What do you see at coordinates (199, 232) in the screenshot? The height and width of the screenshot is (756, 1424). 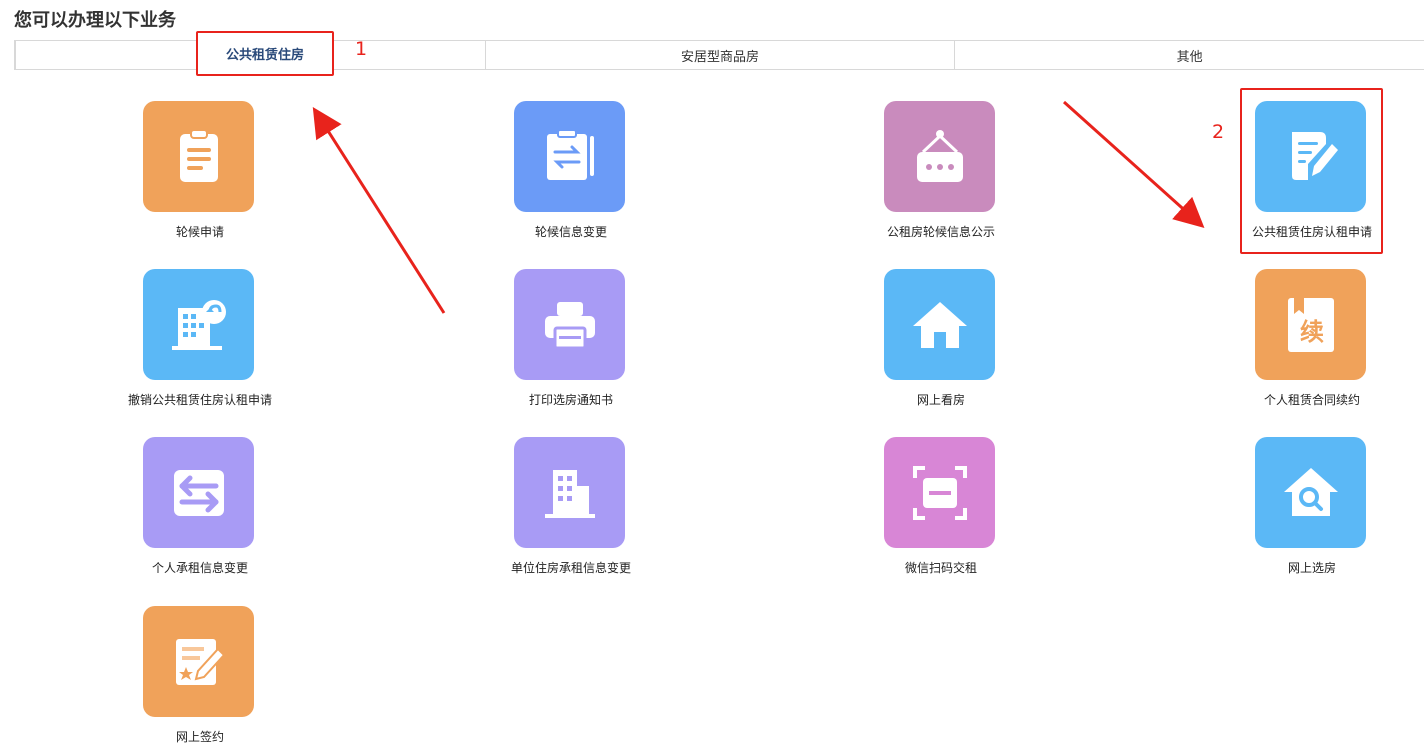 I see `tile-label: 轮候申请` at bounding box center [199, 232].